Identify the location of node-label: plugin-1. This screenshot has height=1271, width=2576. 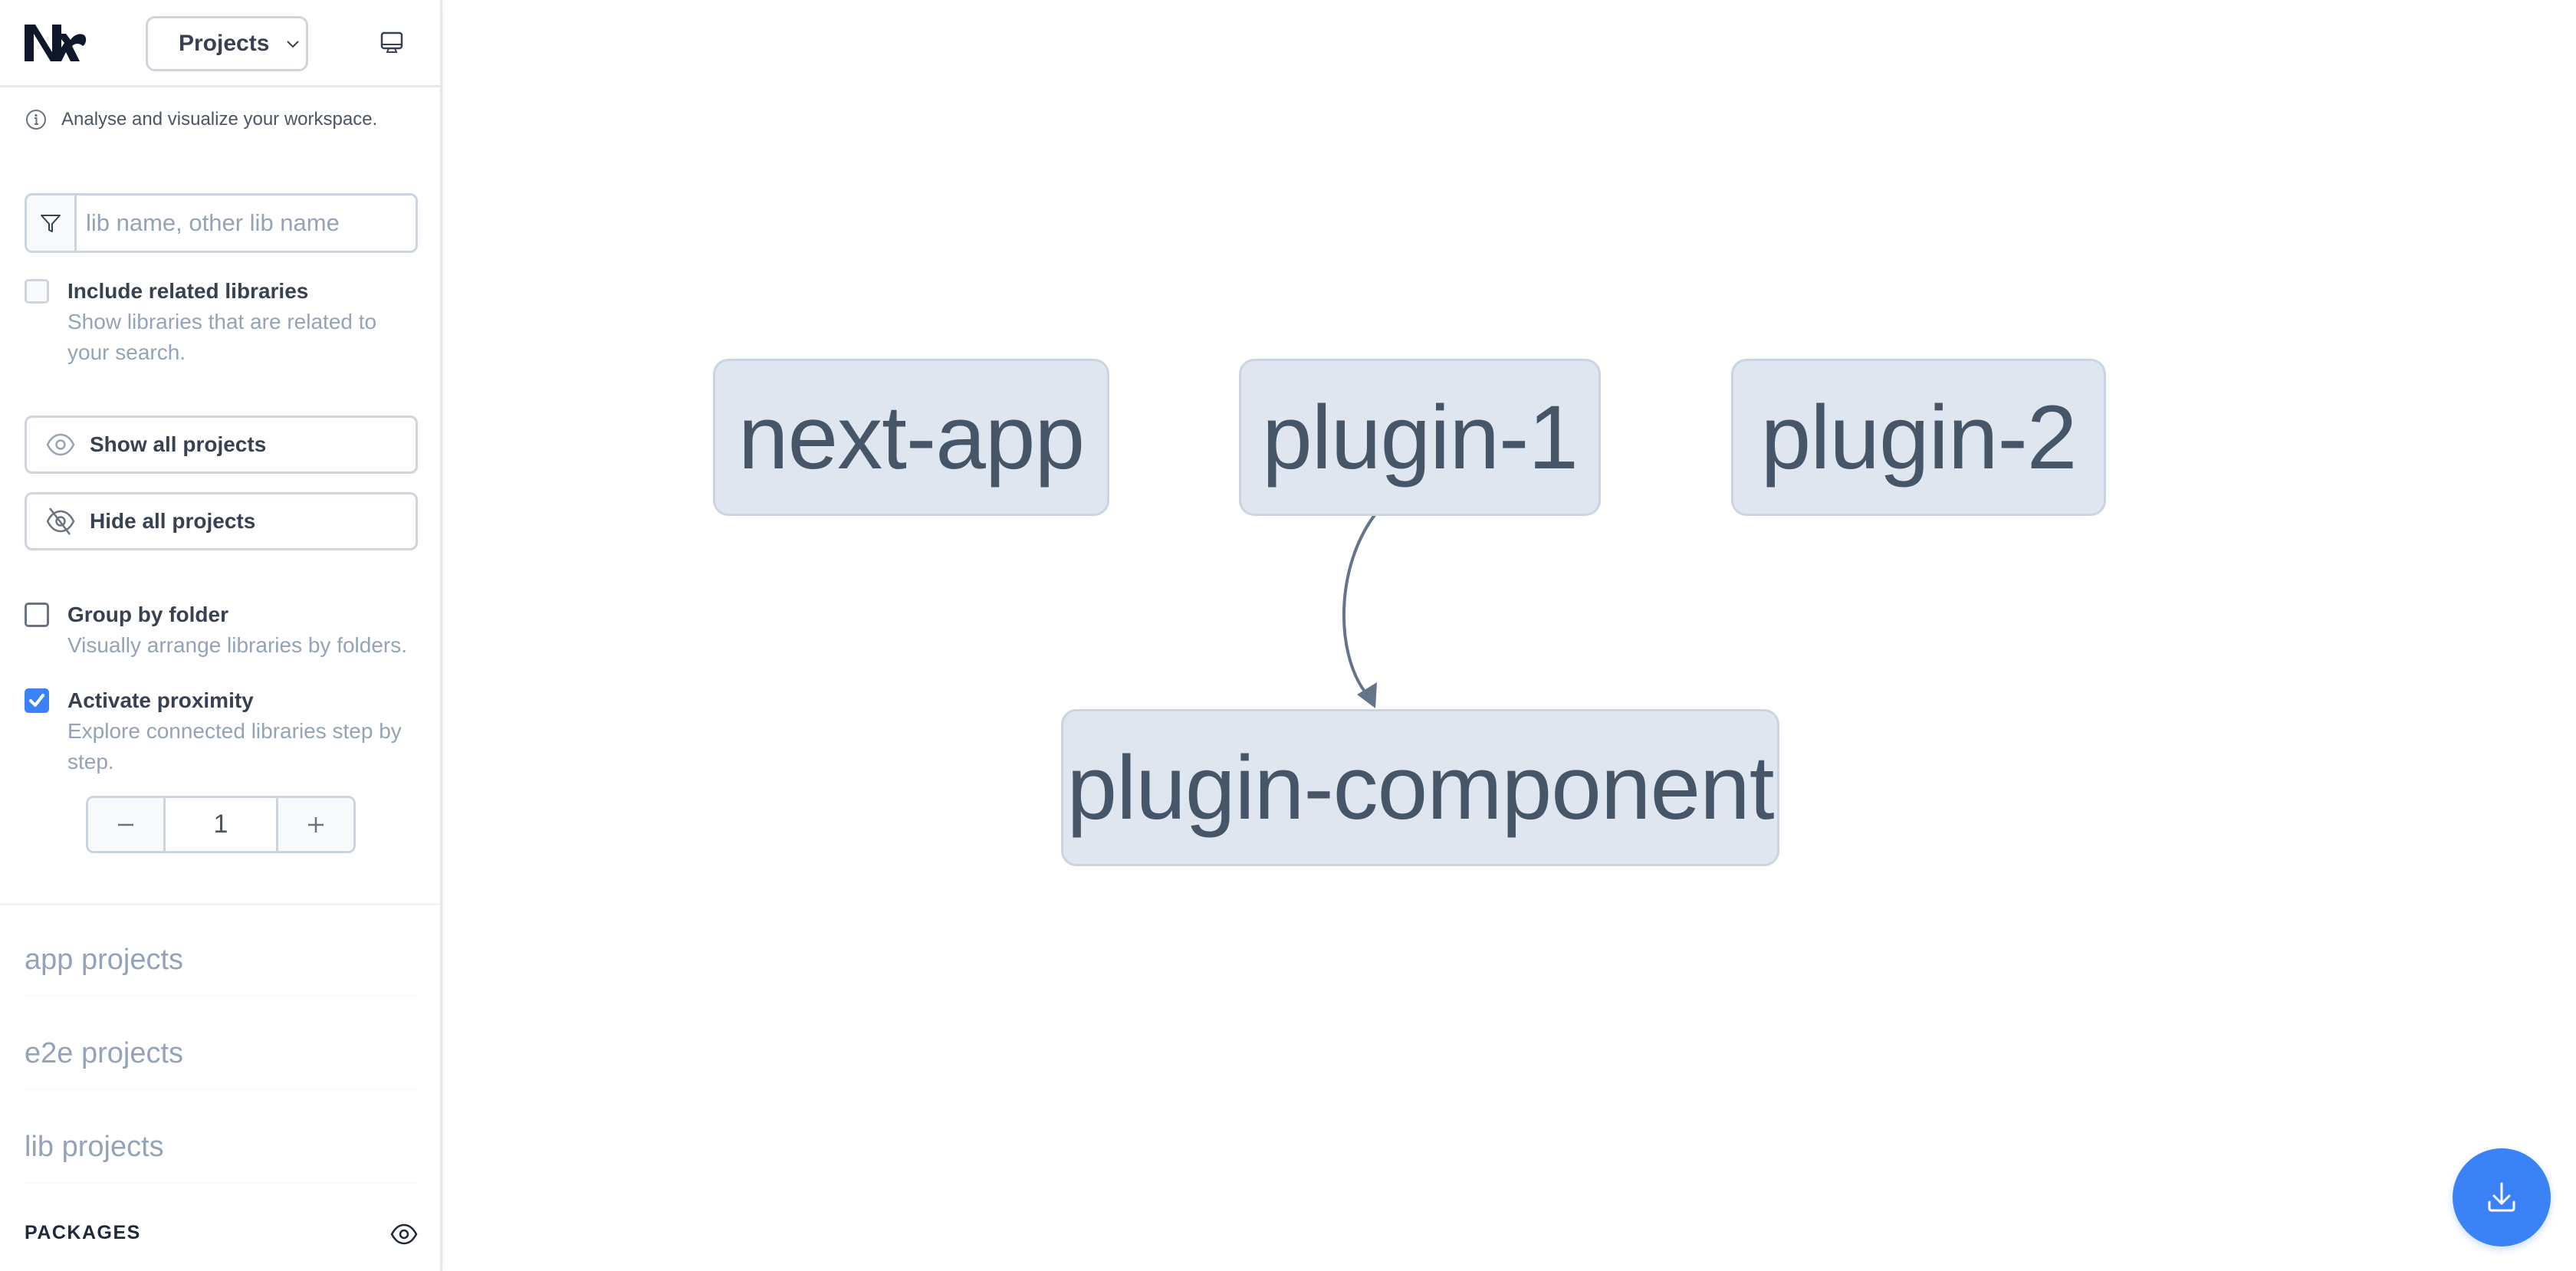
(1420, 437).